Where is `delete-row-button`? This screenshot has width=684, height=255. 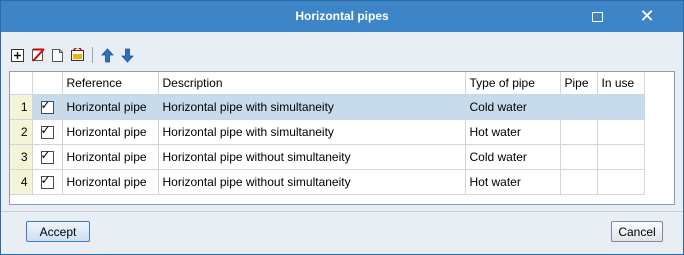 delete-row-button is located at coordinates (37, 55).